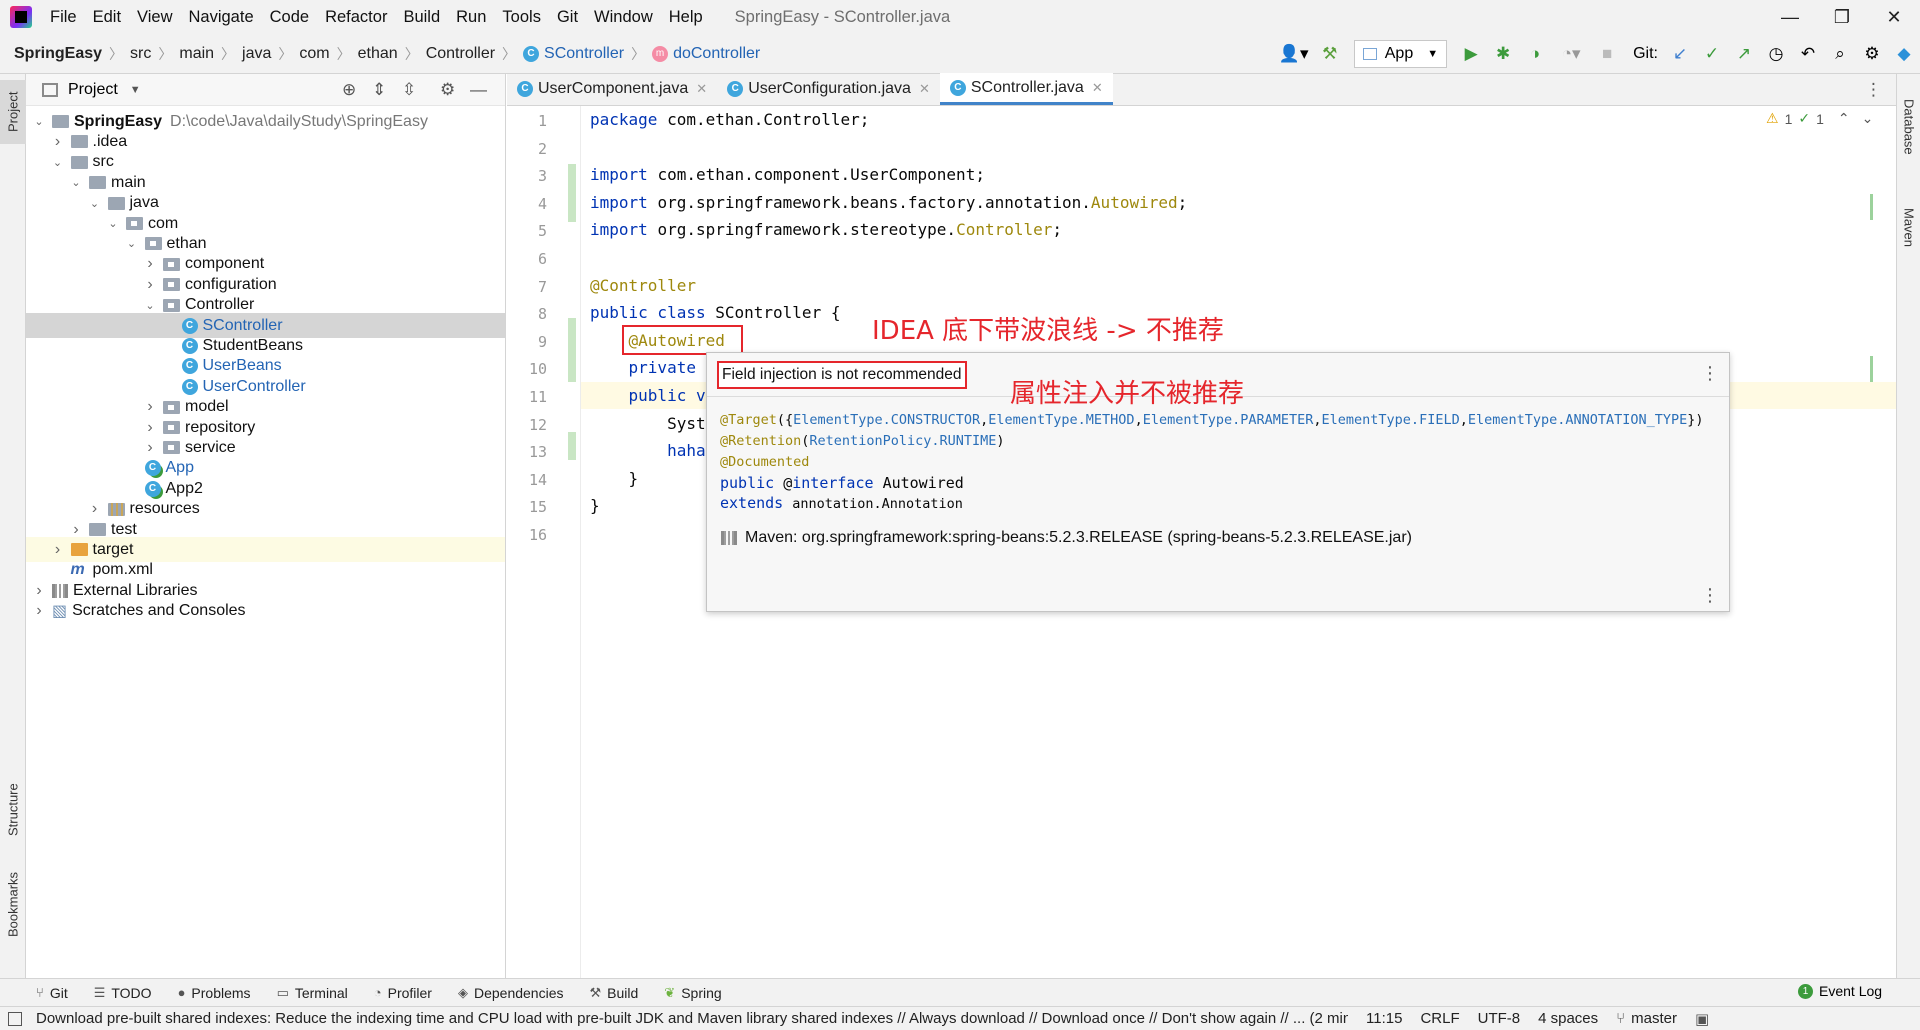 The height and width of the screenshot is (1030, 1920). I want to click on doc-token: ElementType.PARAMETER, so click(1228, 420).